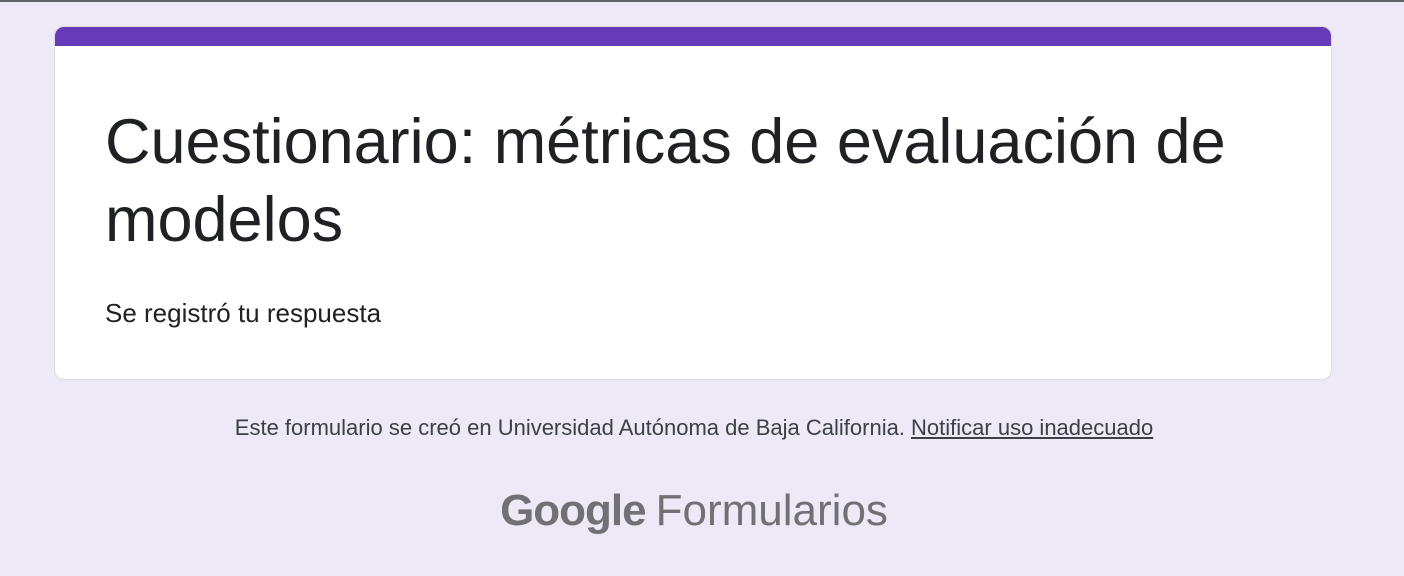  I want to click on window-top-border, so click(702, 1).